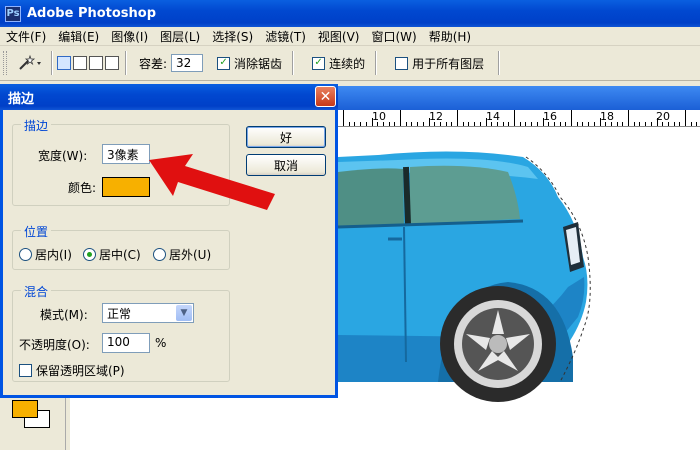  Describe the element at coordinates (119, 314) in the screenshot. I see `mode-select-value: 正常` at that location.